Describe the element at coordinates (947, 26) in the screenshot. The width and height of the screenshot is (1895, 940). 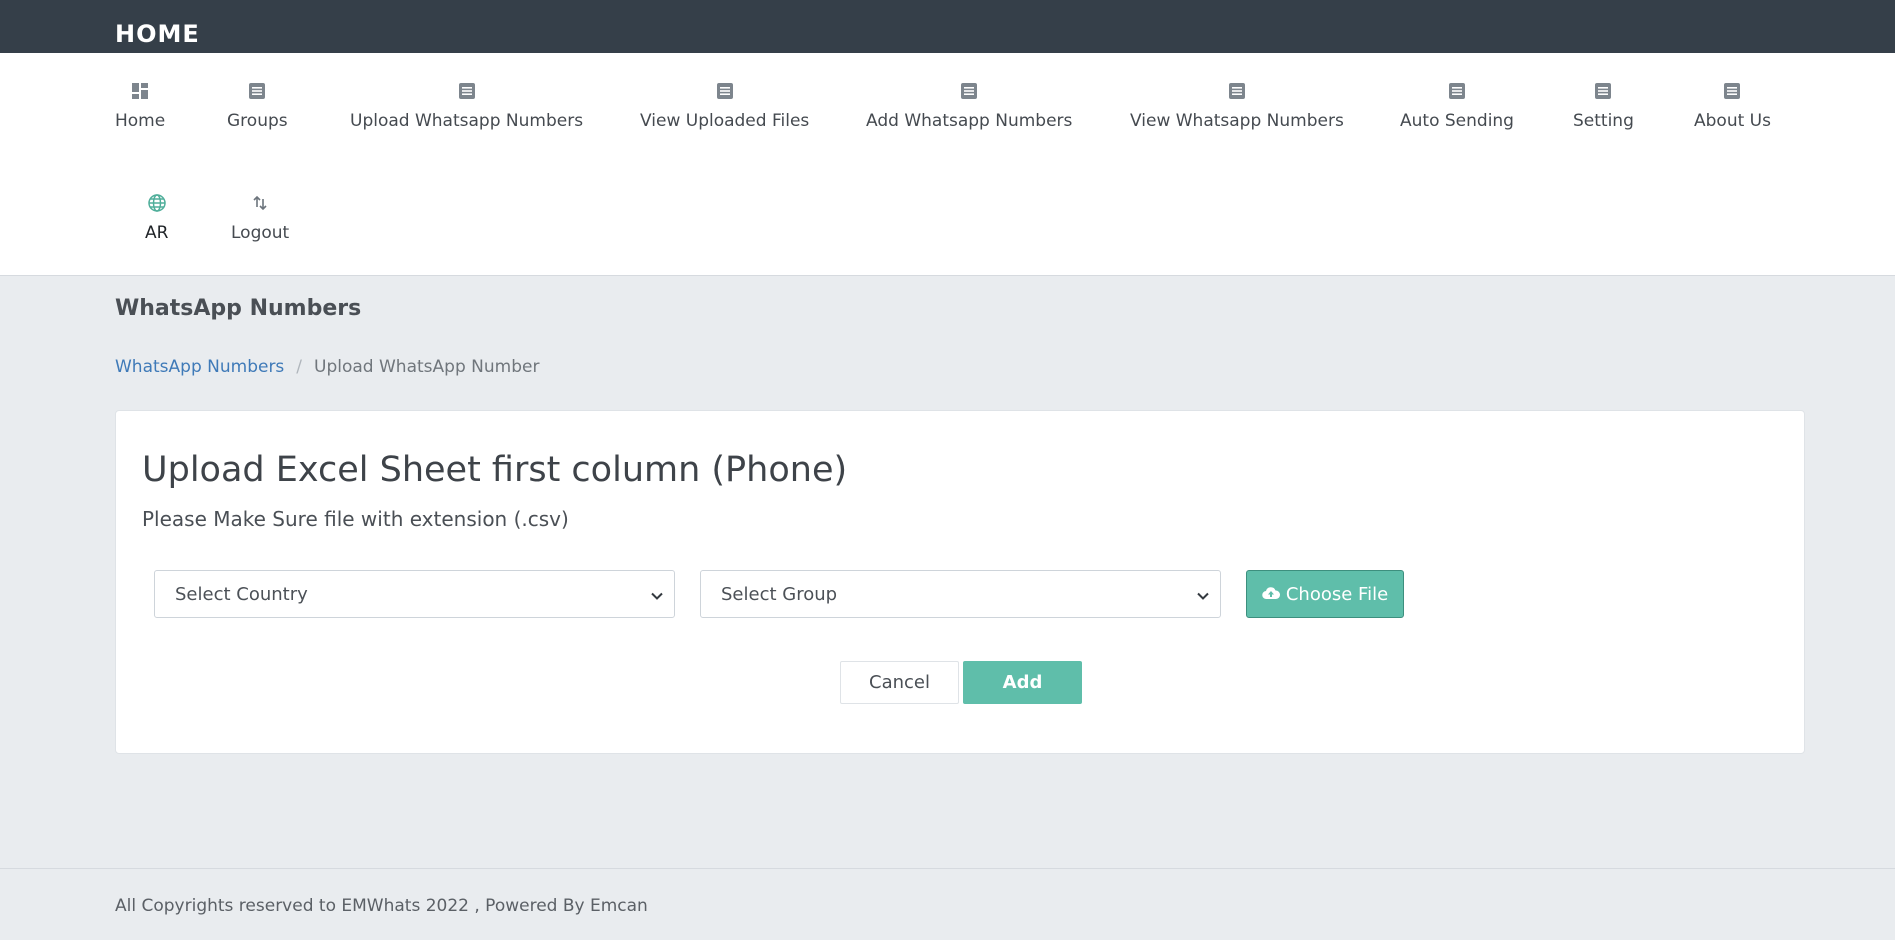
I see `top-bar: HOME` at that location.